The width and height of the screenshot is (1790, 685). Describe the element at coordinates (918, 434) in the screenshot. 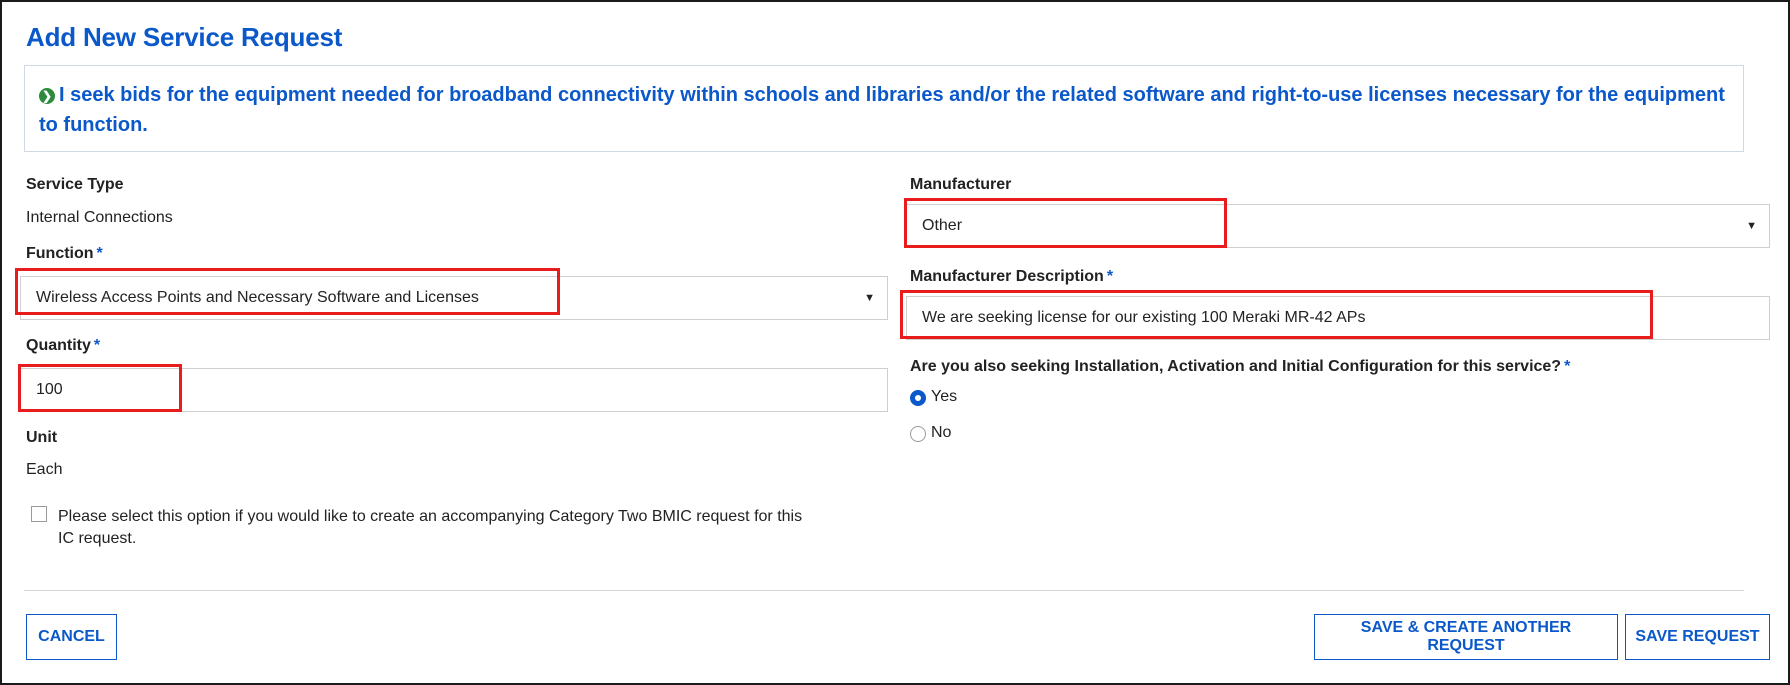

I see `installation-no-radio` at that location.